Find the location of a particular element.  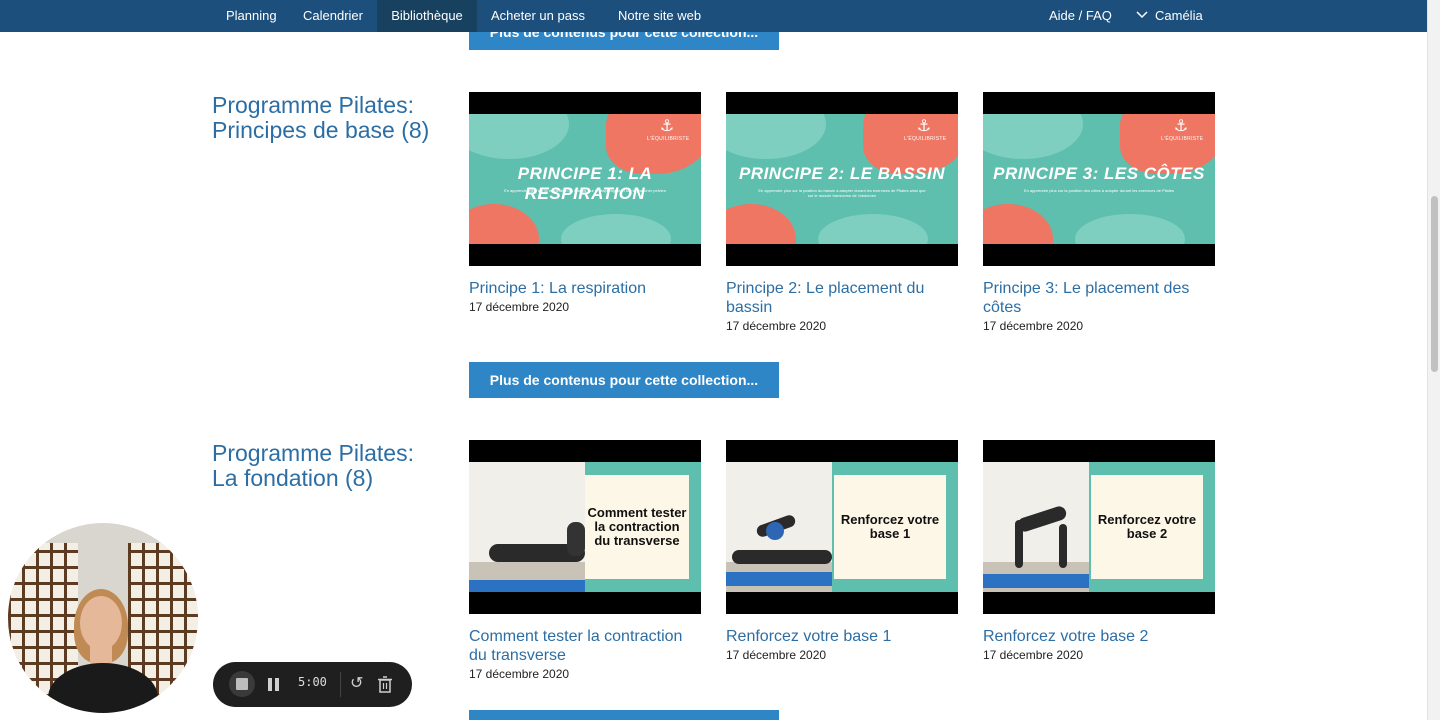

slide-heading: PRINCIPE 1: LA RESPIRATION is located at coordinates (585, 183).